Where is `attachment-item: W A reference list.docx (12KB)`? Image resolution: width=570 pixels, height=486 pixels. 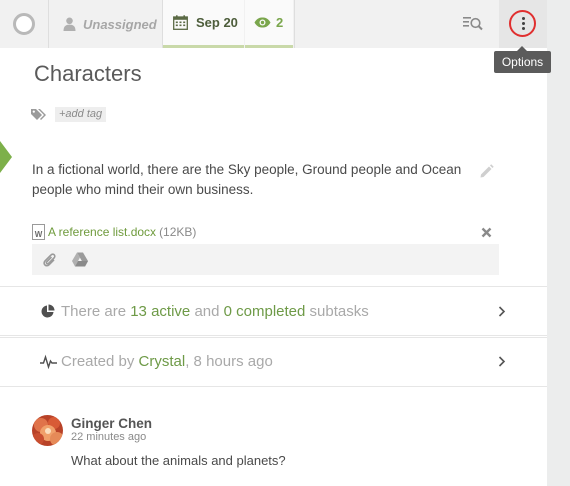
attachment-item: W A reference list.docx (12KB) is located at coordinates (114, 232).